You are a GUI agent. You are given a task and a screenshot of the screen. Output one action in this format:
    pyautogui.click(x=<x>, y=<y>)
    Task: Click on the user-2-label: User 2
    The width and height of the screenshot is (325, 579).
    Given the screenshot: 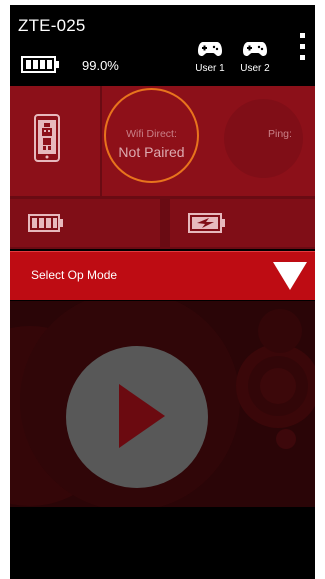 What is the action you would take?
    pyautogui.click(x=255, y=68)
    